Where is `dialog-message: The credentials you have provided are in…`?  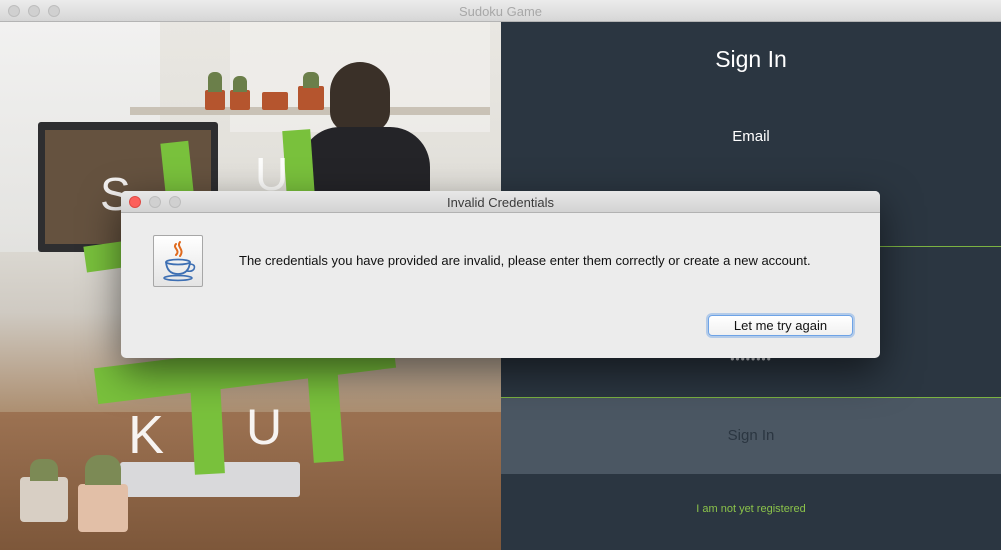
dialog-message: The credentials you have provided are in… is located at coordinates (525, 260).